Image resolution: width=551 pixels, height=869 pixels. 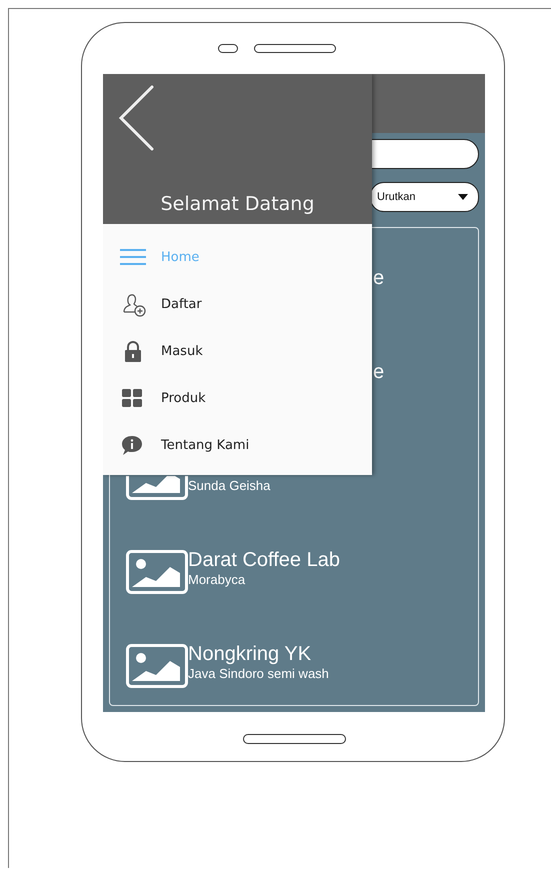 I want to click on drawer-item: Daftar, so click(x=237, y=304).